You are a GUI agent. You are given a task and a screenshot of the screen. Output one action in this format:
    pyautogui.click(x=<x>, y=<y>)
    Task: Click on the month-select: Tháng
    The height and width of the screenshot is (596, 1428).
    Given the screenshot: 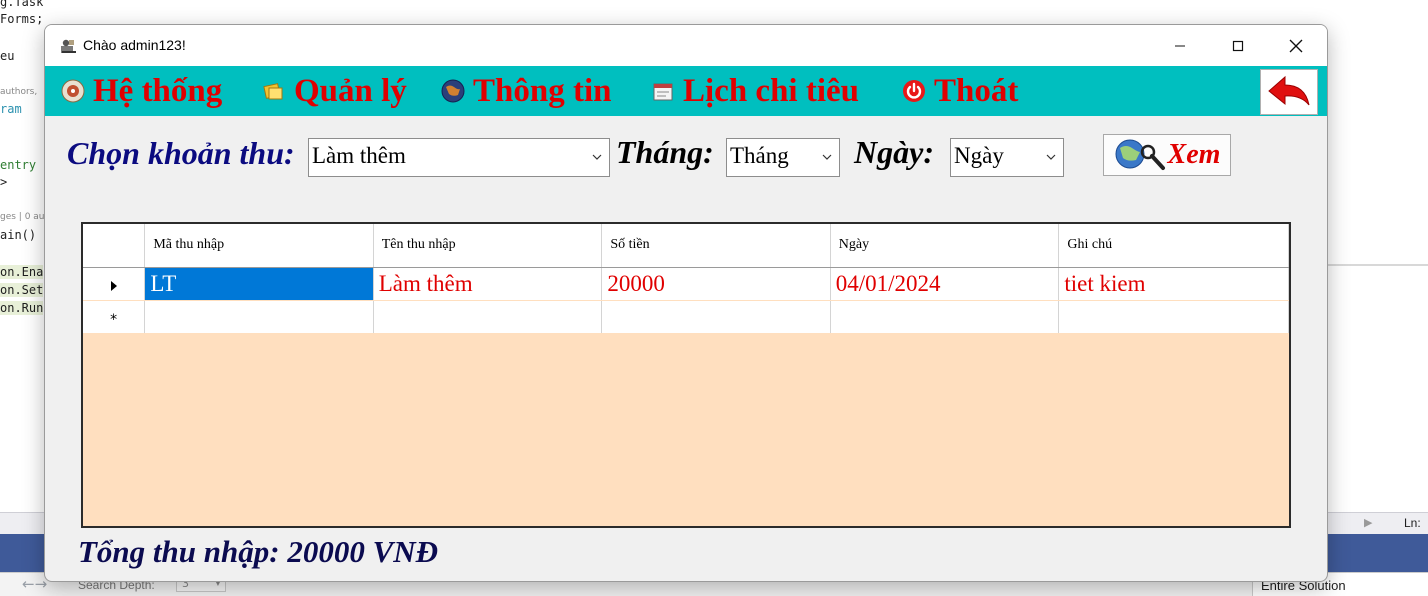 What is the action you would take?
    pyautogui.click(x=783, y=157)
    